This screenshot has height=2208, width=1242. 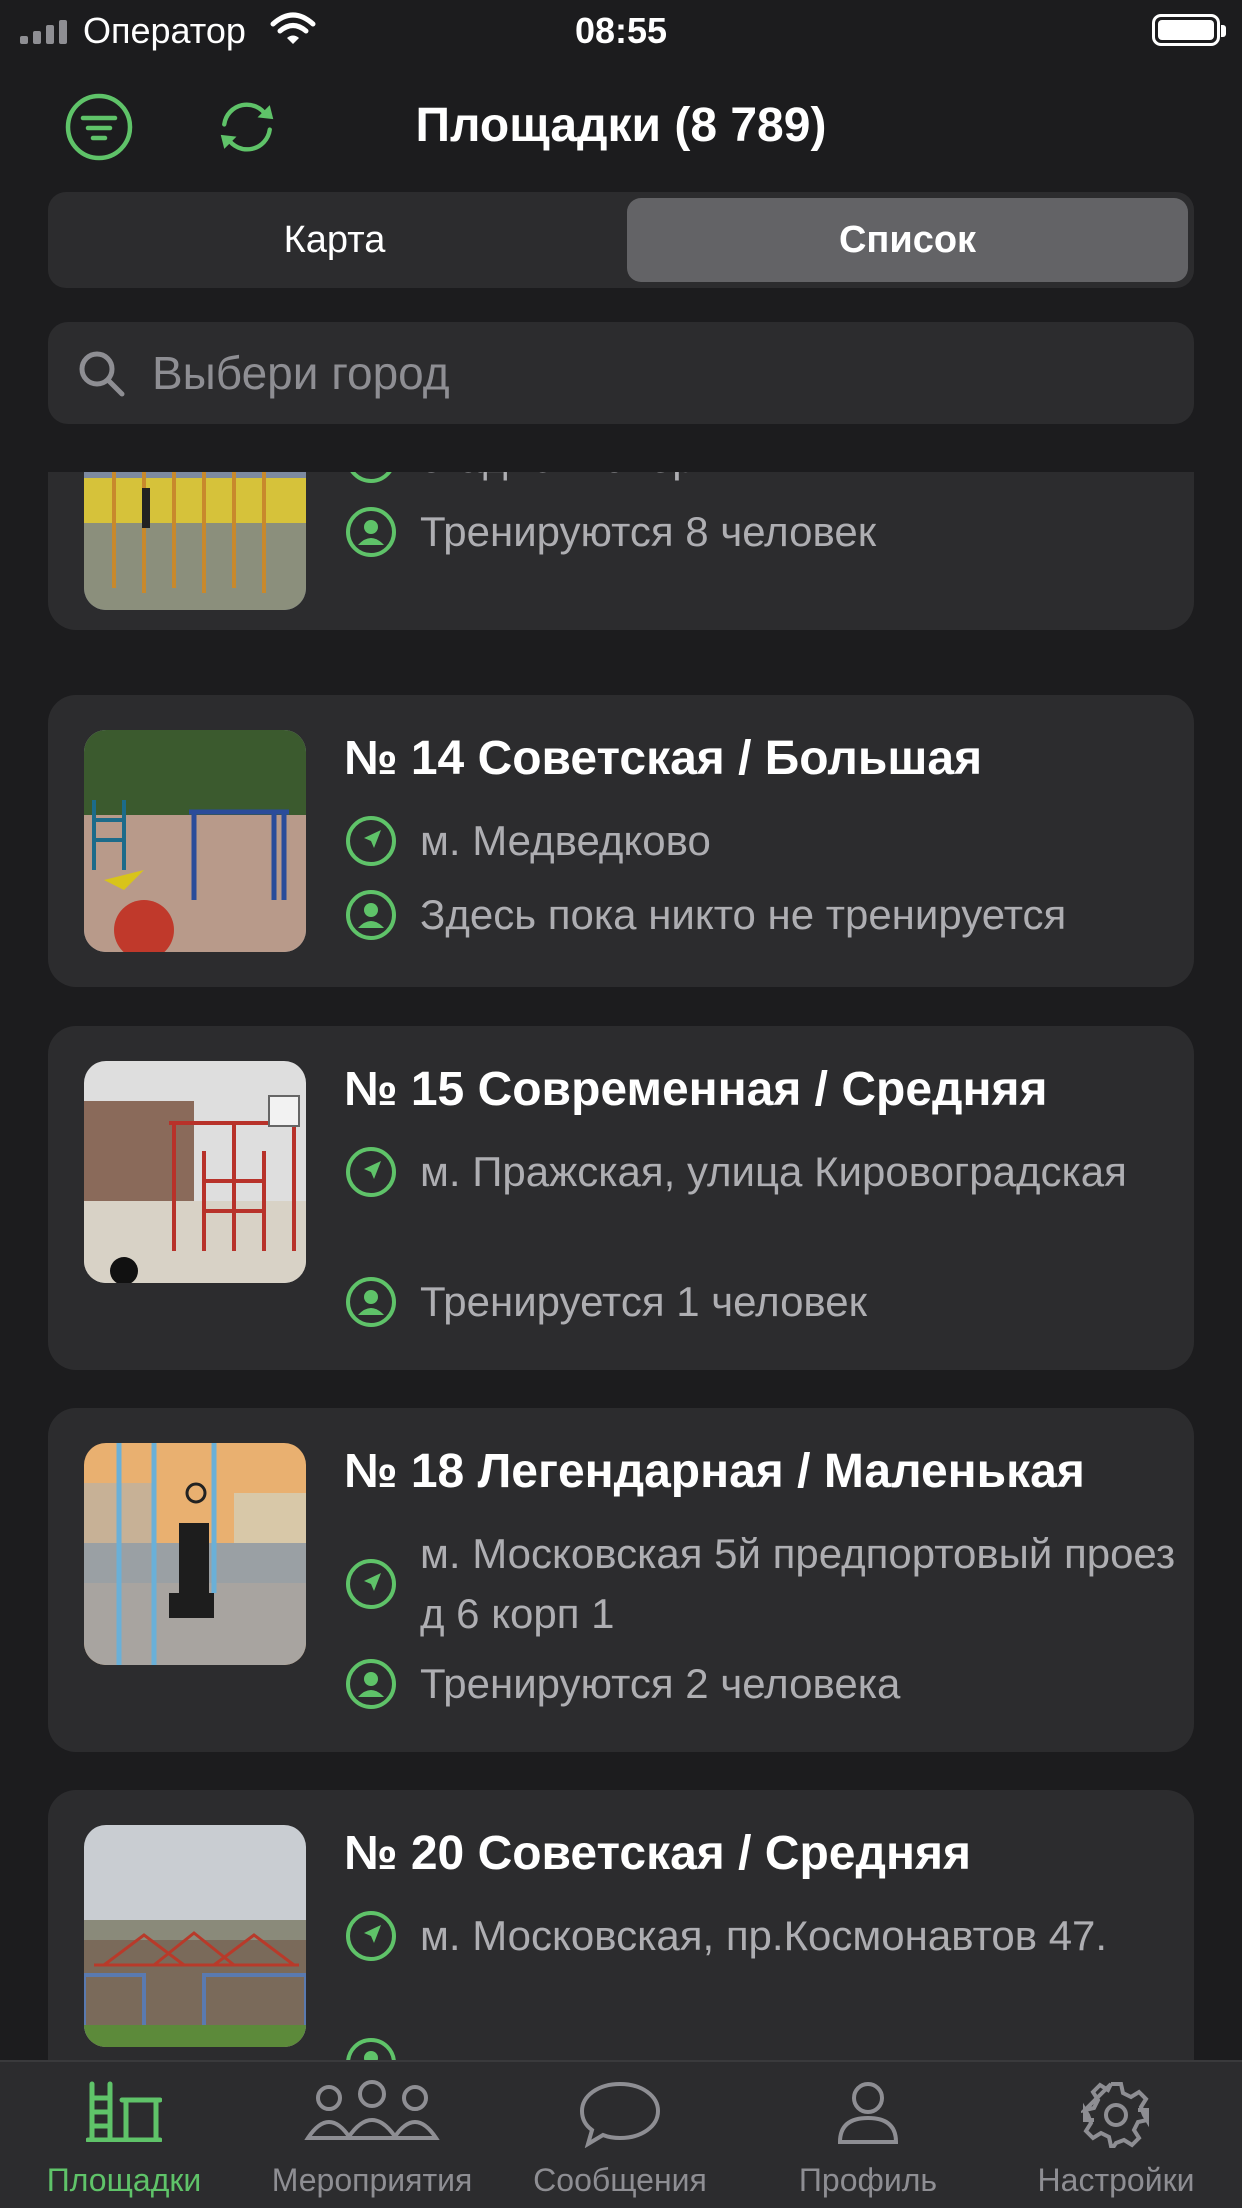 What do you see at coordinates (372, 2180) in the screenshot?
I see `tab-label: Мероприятия` at bounding box center [372, 2180].